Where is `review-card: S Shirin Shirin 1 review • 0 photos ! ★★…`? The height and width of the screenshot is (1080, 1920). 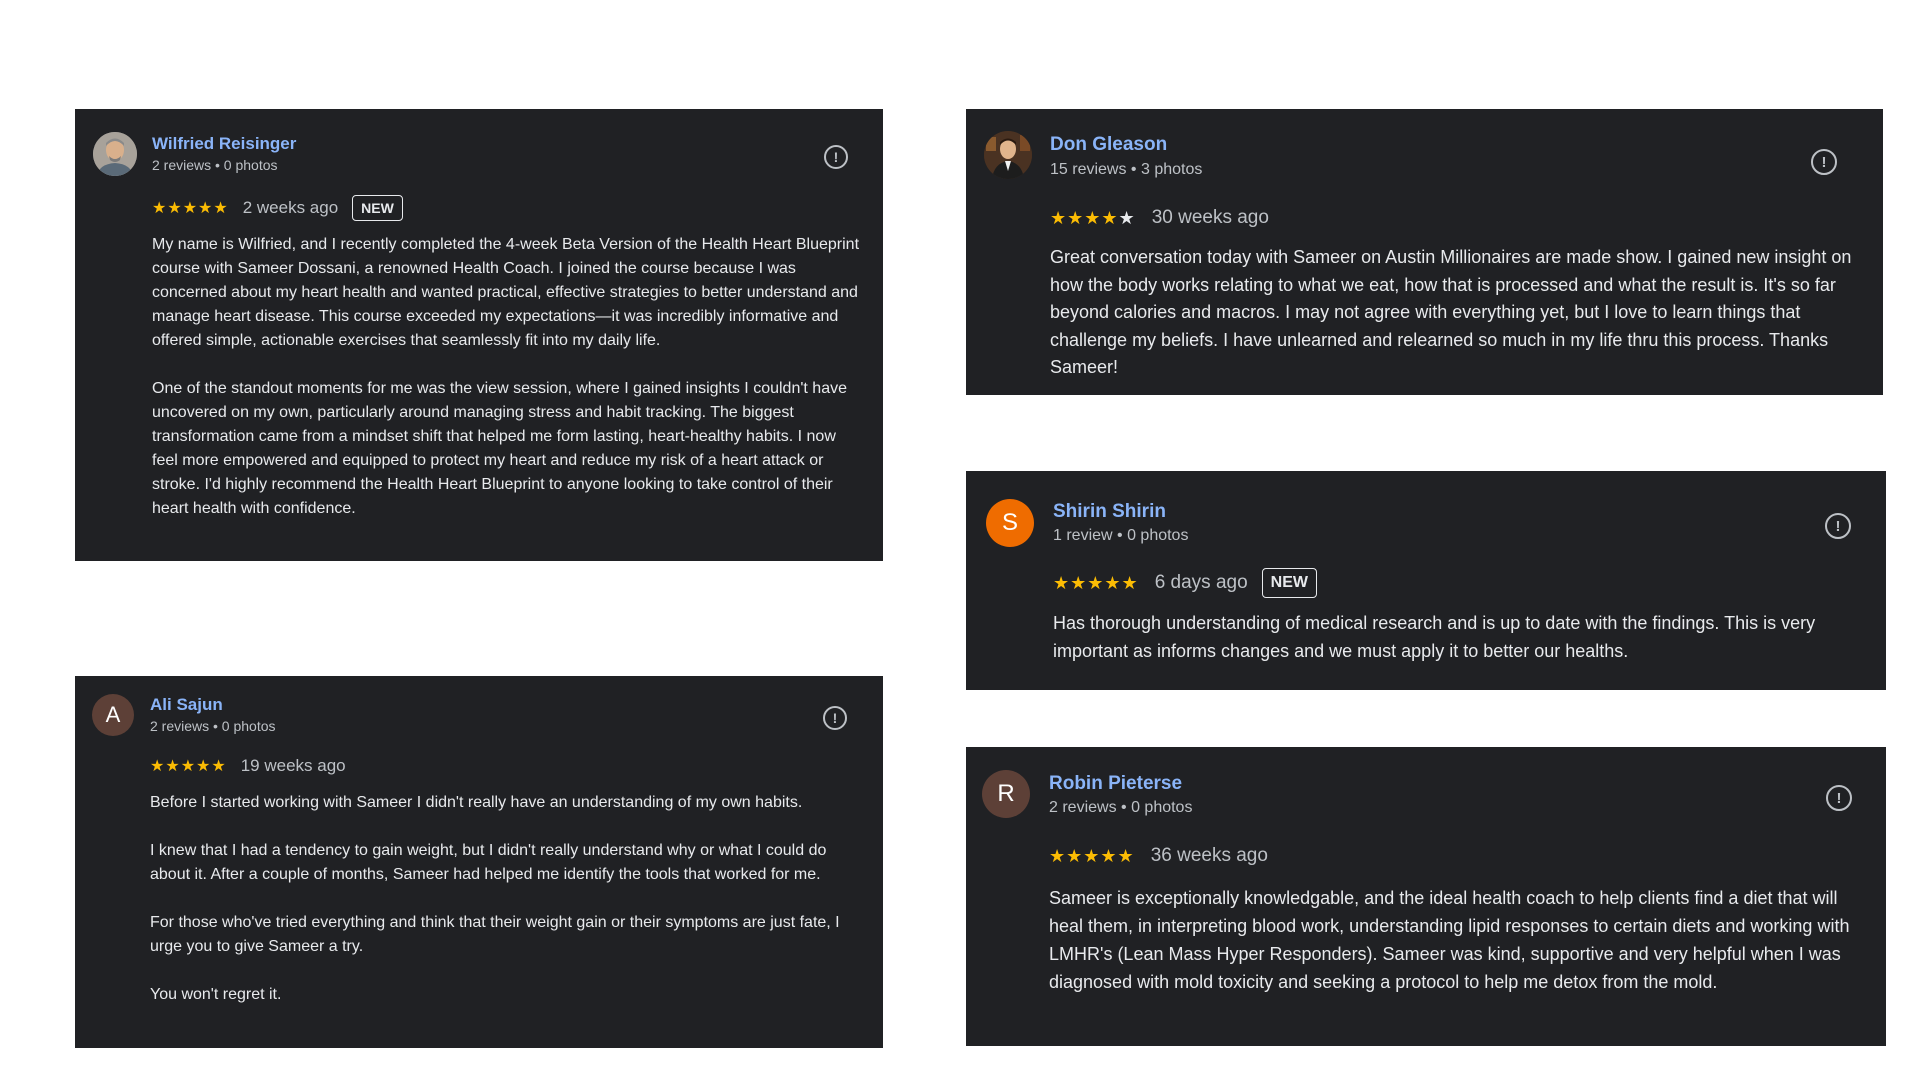 review-card: S Shirin Shirin 1 review • 0 photos ! ★★… is located at coordinates (1426, 580).